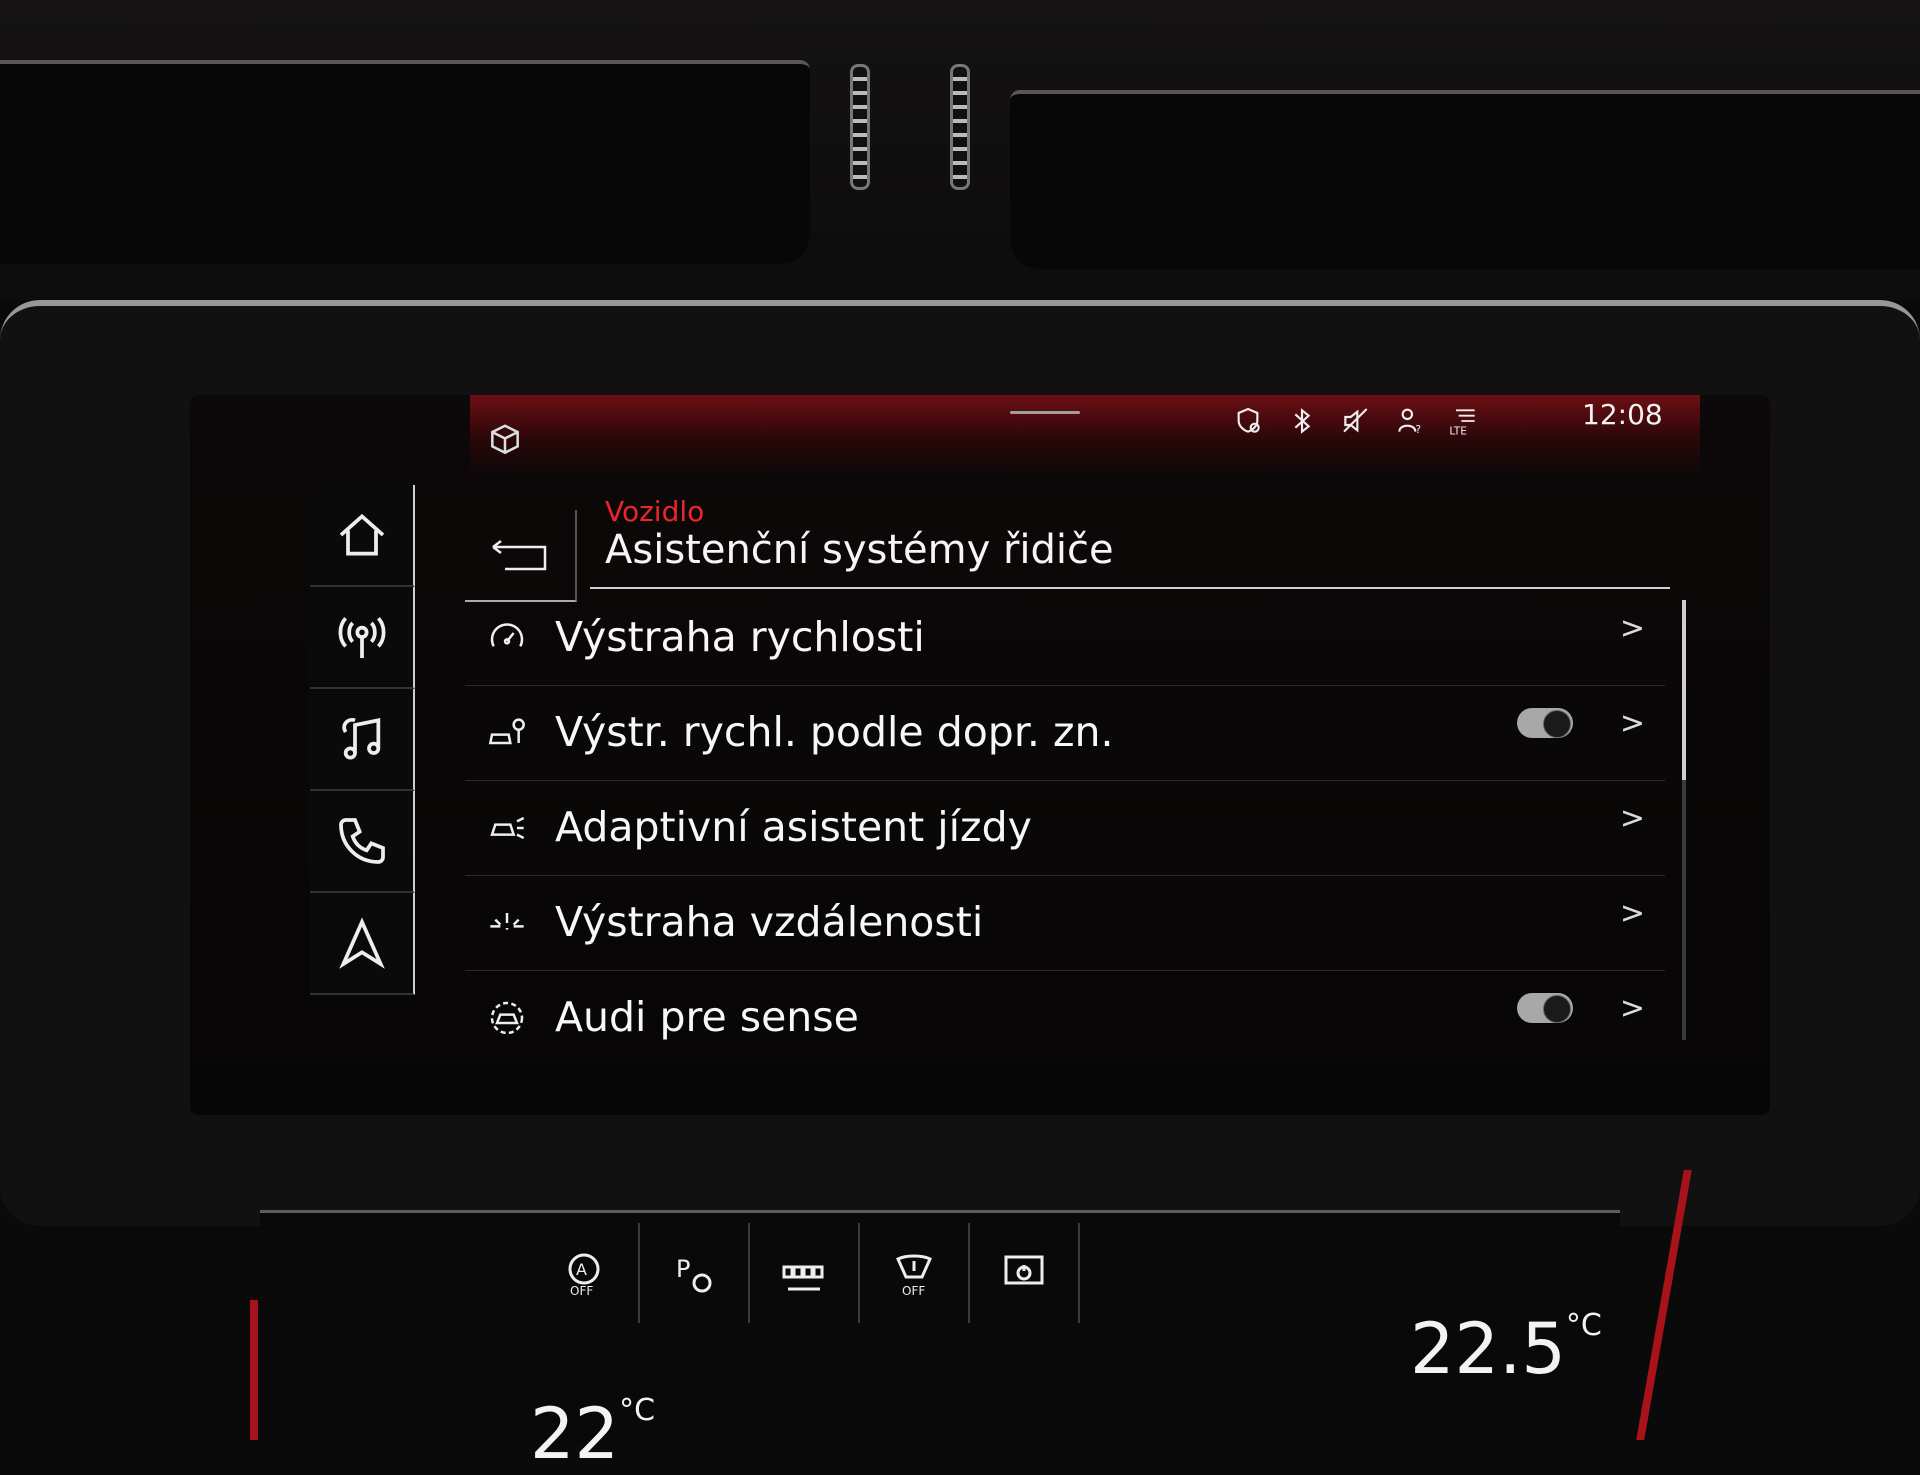  I want to click on list-item-label: Výstraha vzdálenosti, so click(769, 922).